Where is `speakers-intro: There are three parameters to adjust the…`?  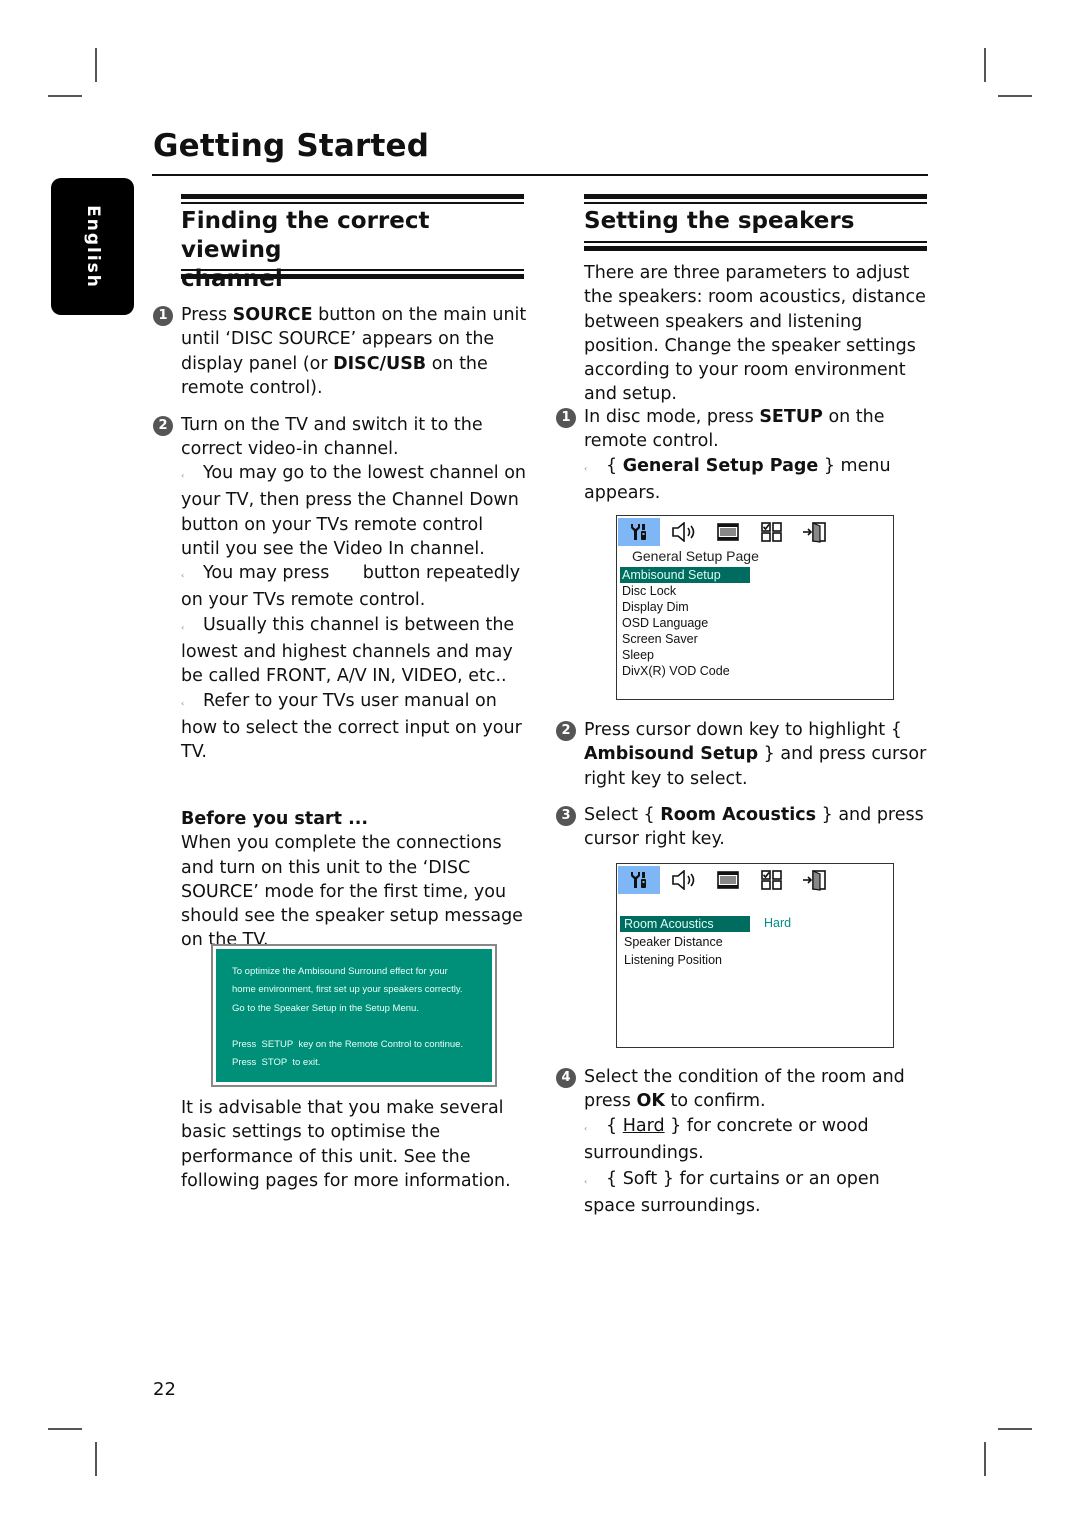
speakers-intro: There are three parameters to adjust the… is located at coordinates (755, 334).